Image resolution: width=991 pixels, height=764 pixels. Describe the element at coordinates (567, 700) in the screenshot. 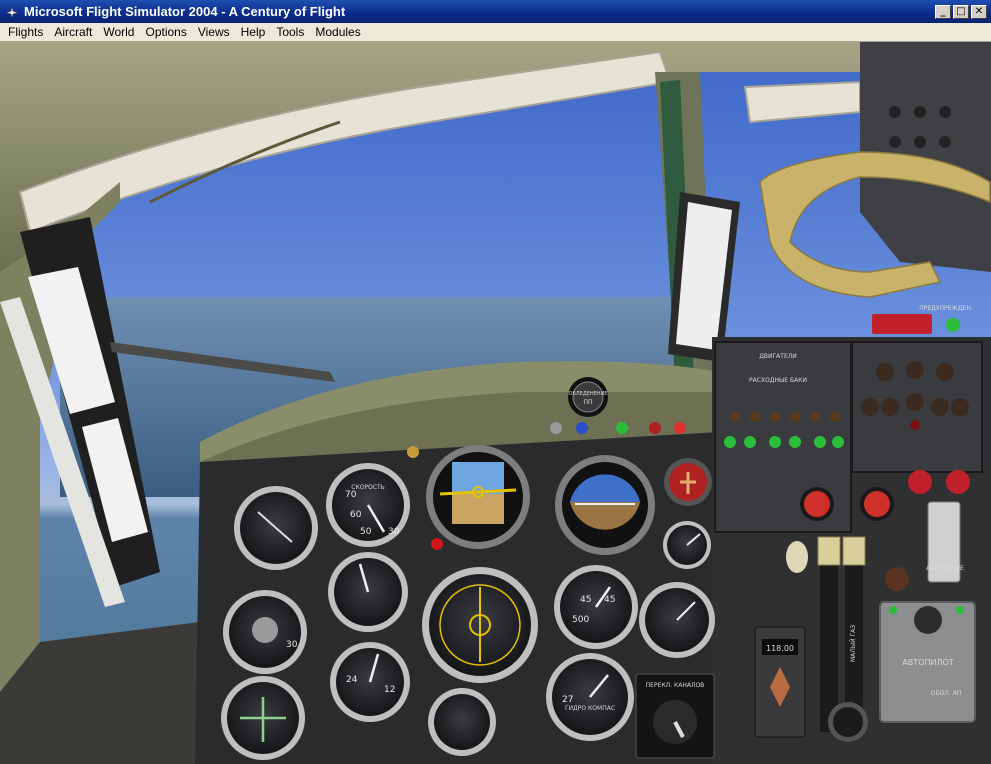

I see `svg-text: 27` at that location.